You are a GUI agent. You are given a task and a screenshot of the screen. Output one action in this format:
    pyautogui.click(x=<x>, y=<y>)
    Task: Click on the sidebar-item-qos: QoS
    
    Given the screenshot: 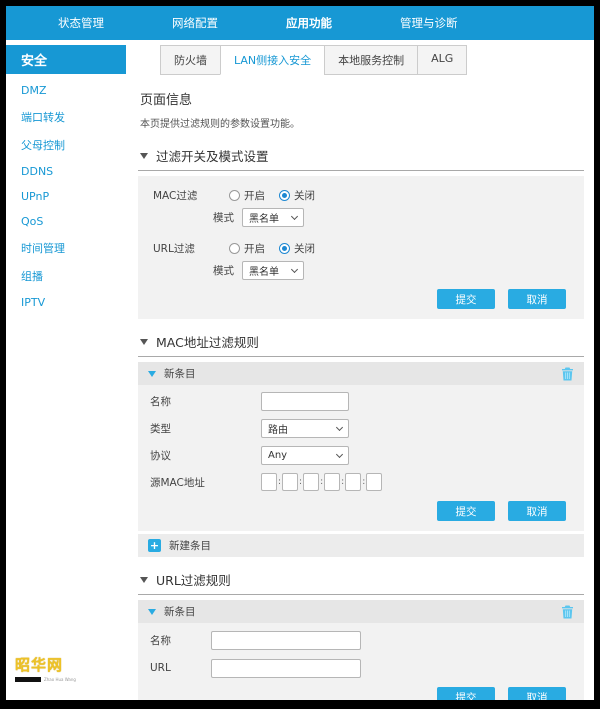 What is the action you would take?
    pyautogui.click(x=66, y=221)
    